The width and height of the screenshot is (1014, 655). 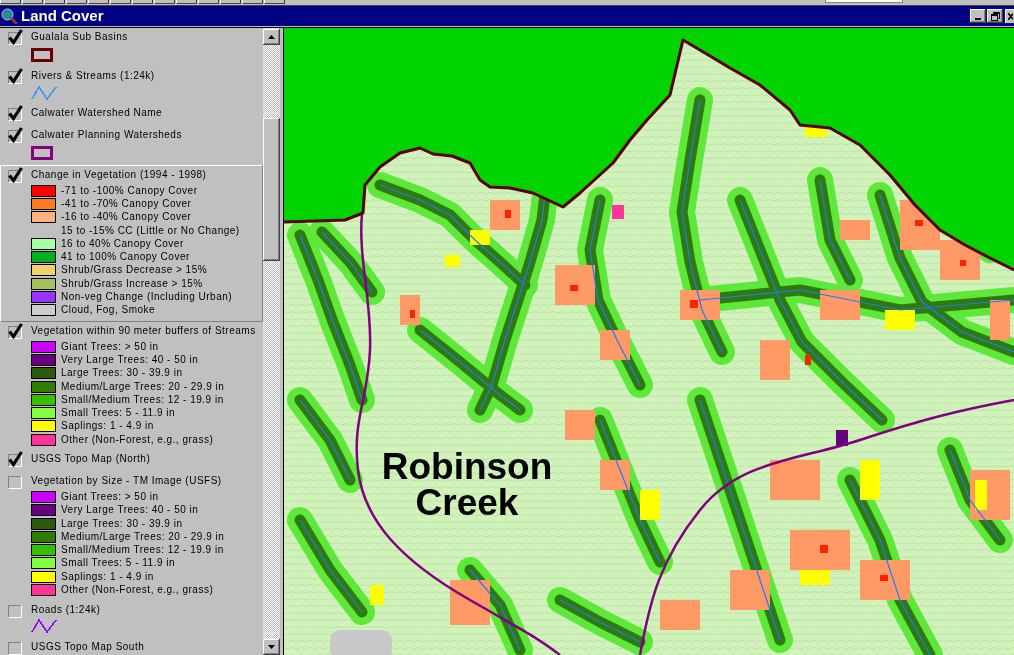 What do you see at coordinates (978, 19) in the screenshot?
I see `minimize-icon` at bounding box center [978, 19].